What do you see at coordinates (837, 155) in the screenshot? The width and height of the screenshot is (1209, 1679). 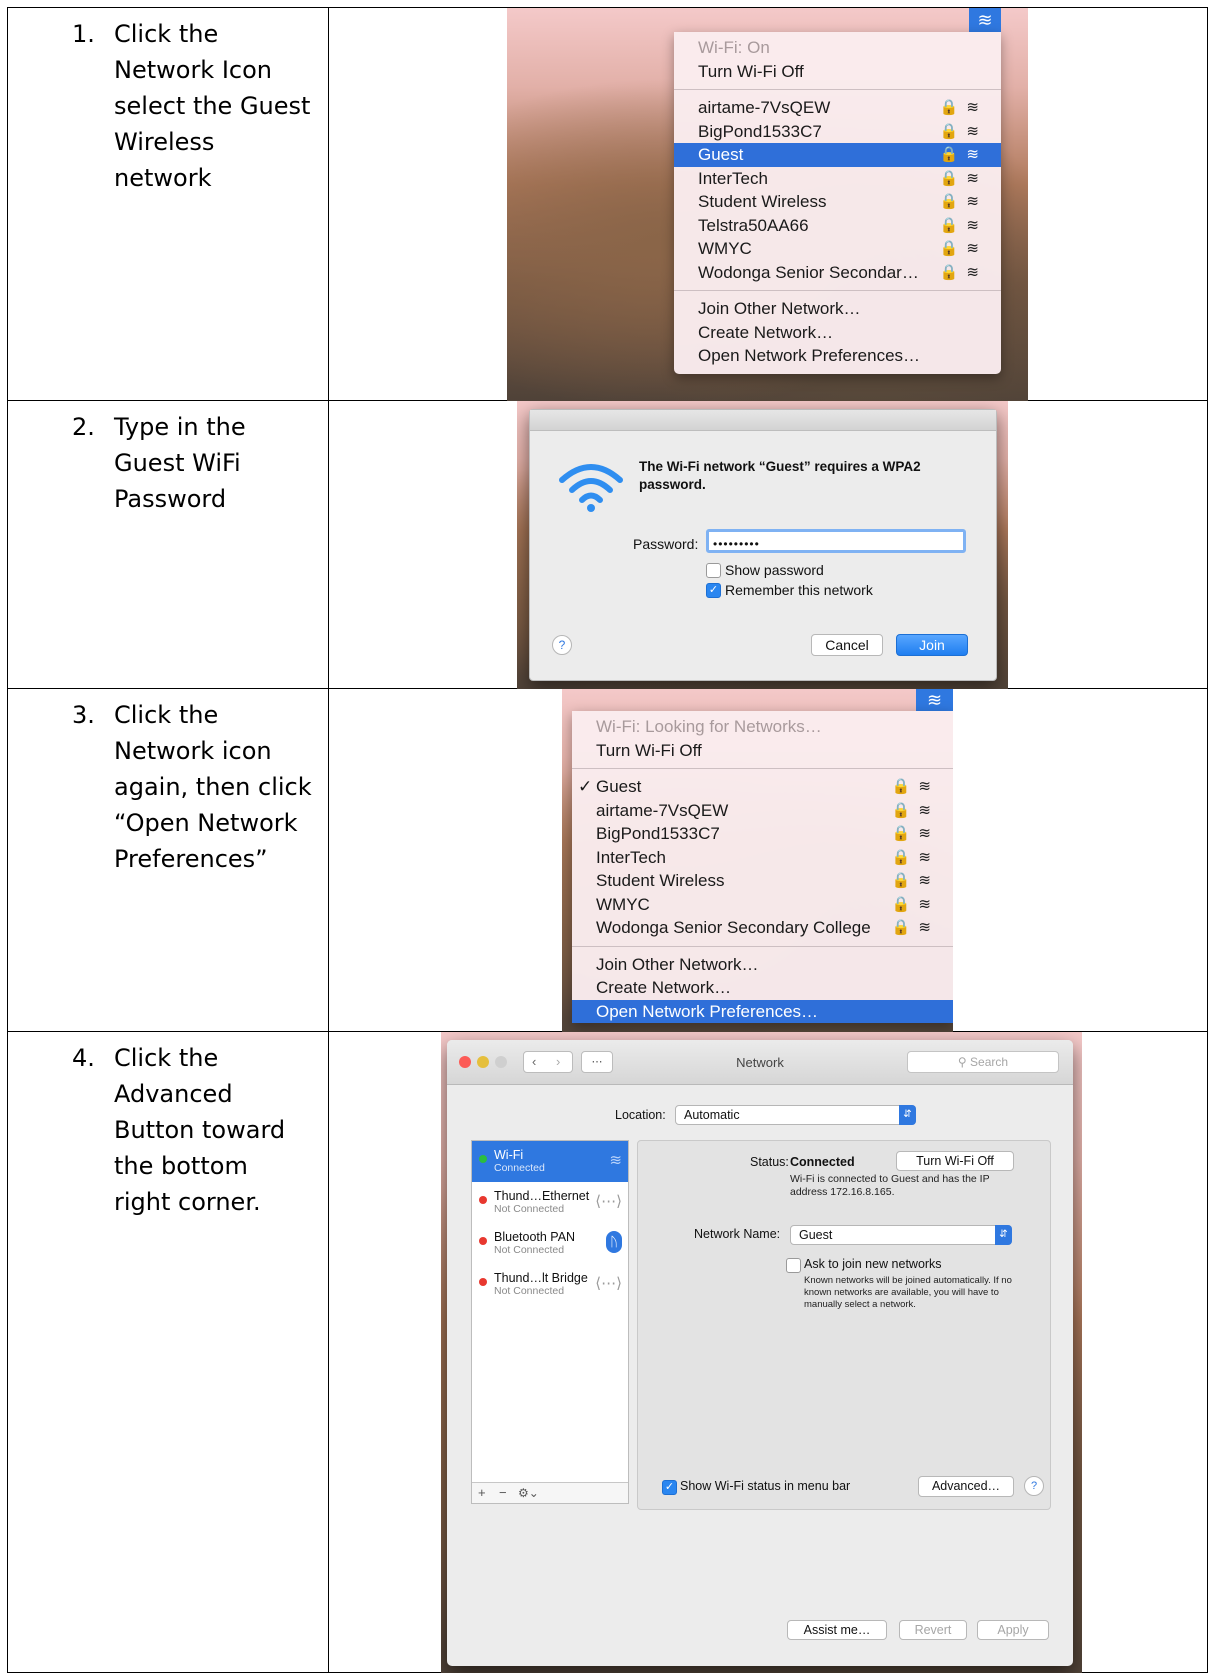 I see `network-item-selected: Guest 🔒≋` at bounding box center [837, 155].